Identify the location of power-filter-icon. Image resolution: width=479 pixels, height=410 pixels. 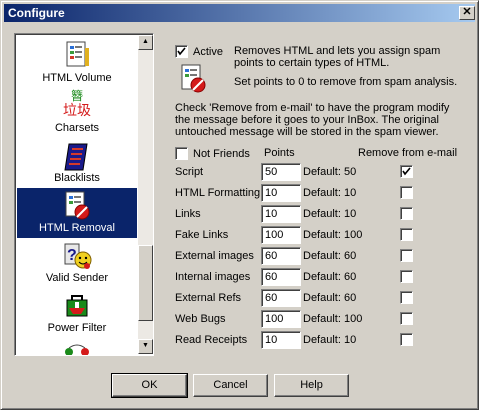
(77, 306).